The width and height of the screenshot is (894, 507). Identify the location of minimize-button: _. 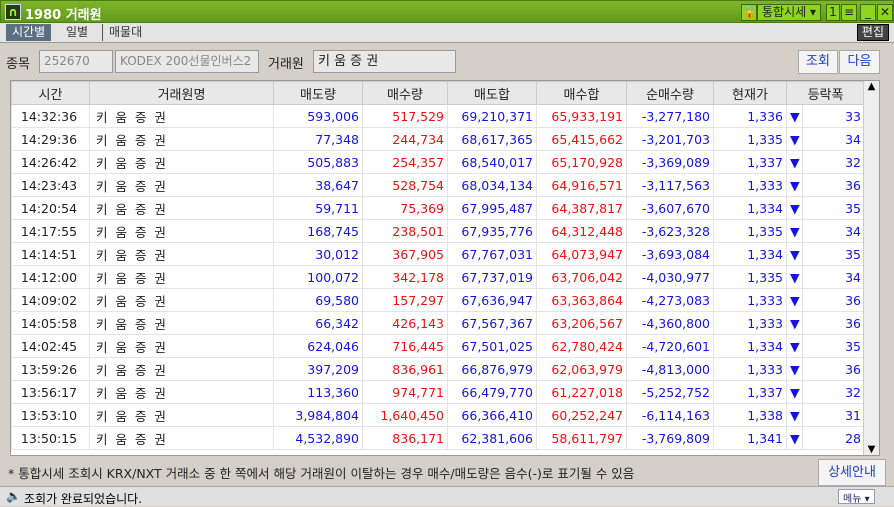
(868, 12).